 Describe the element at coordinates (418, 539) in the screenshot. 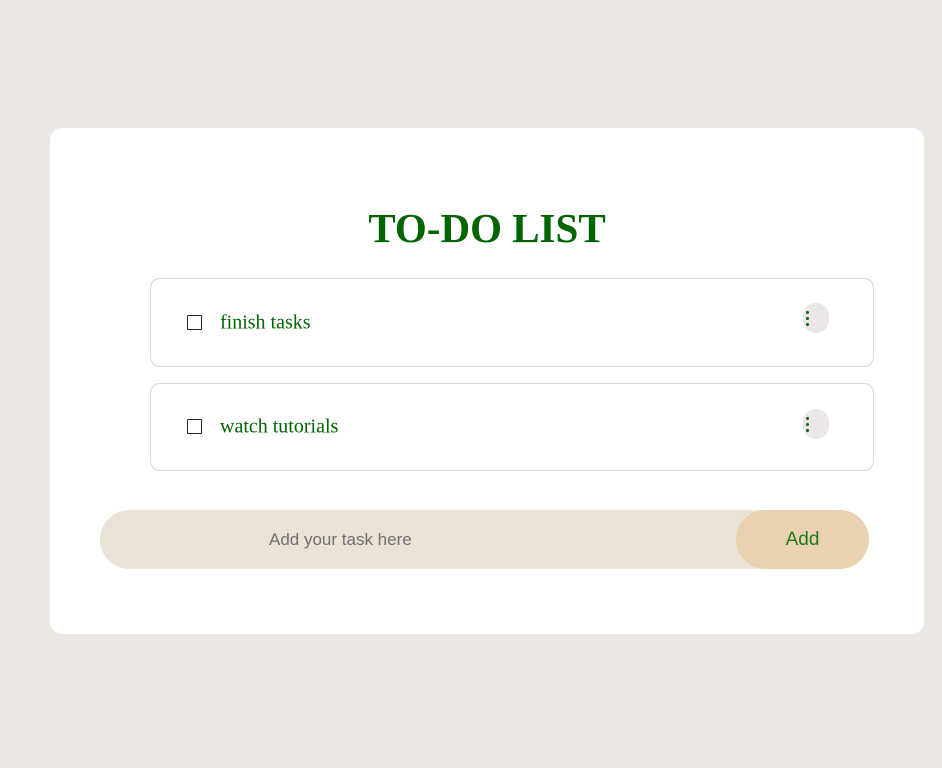

I see `task-input` at that location.